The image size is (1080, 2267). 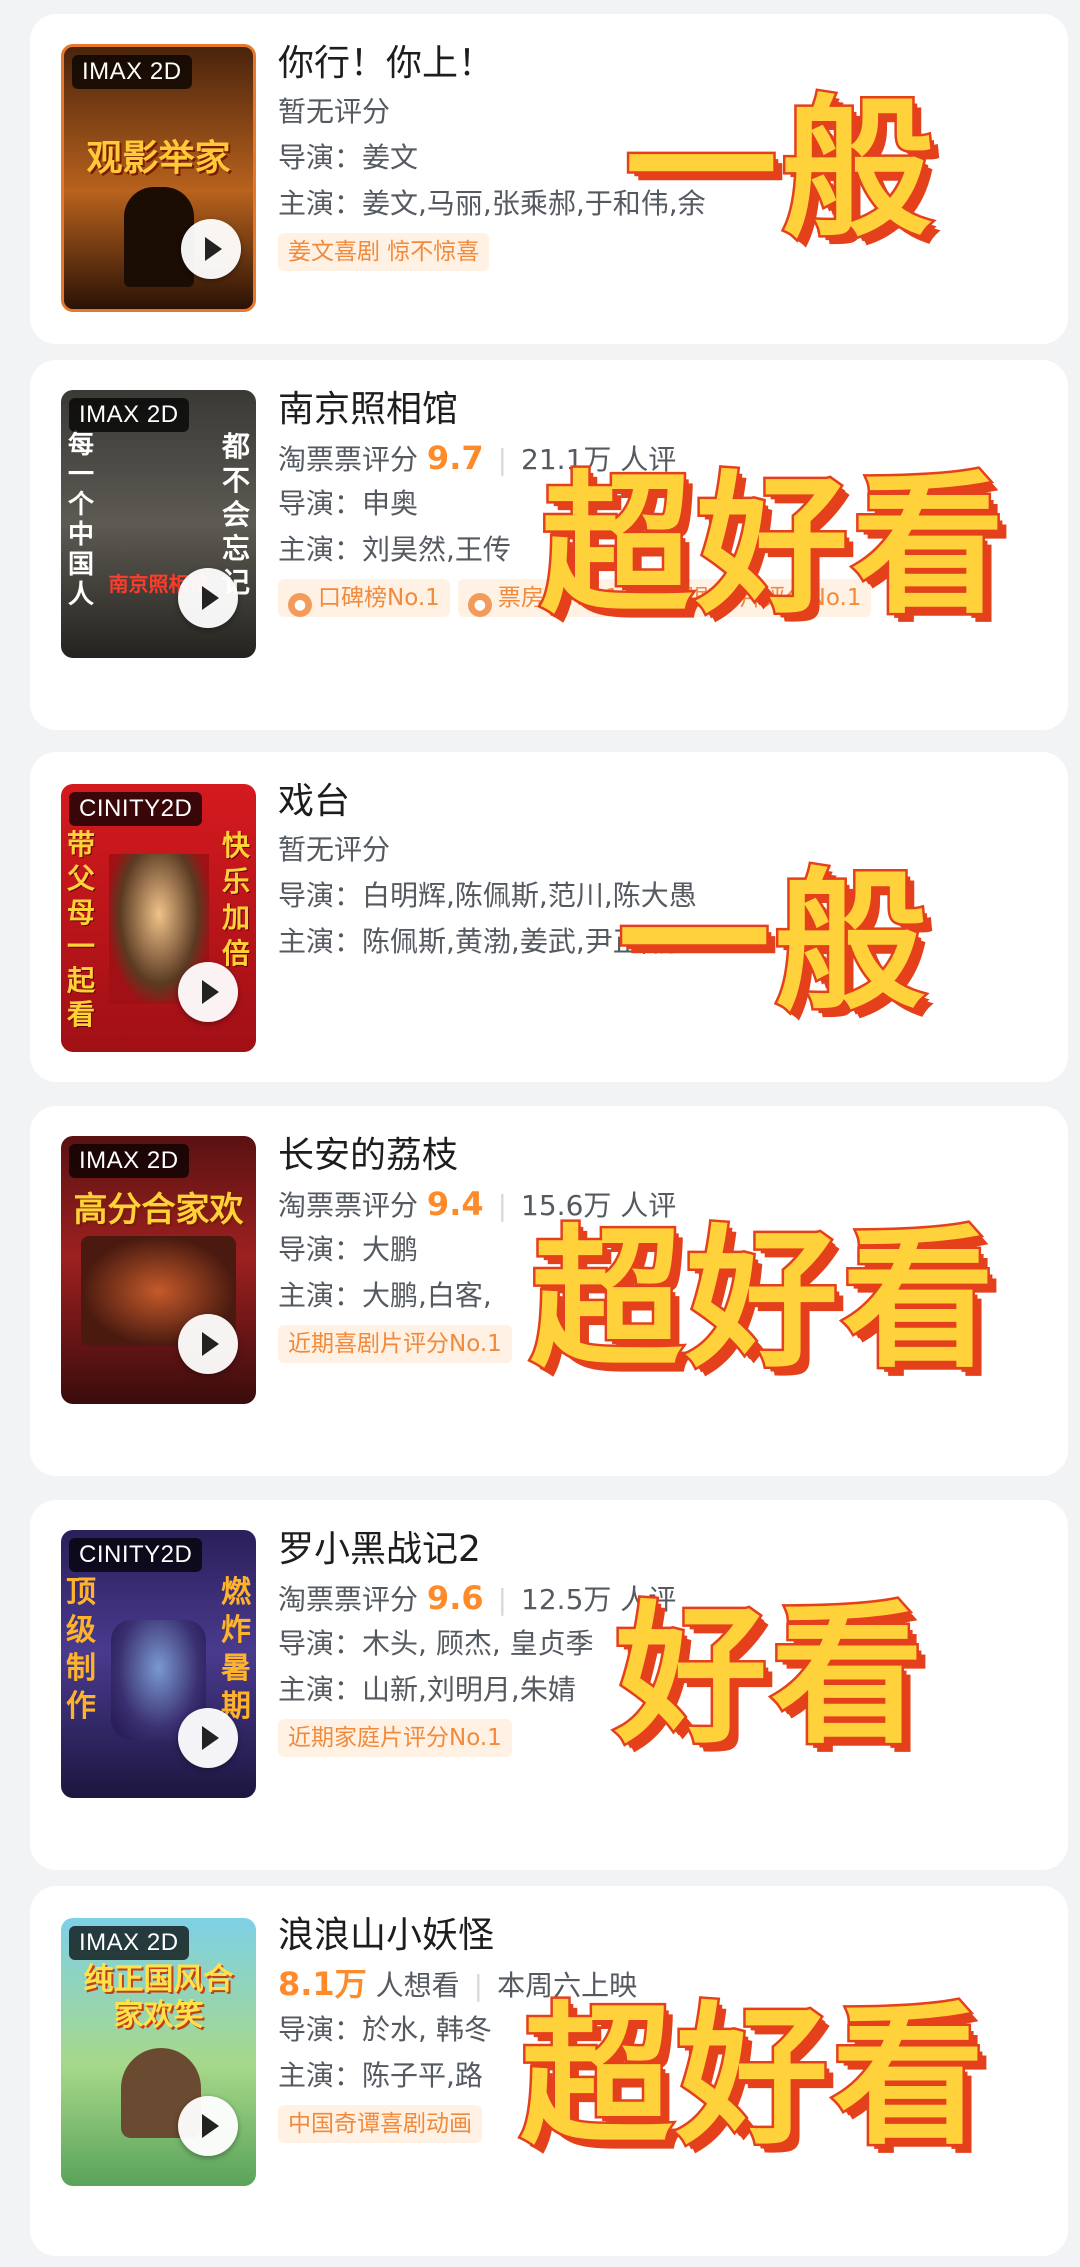 I want to click on want-count: 8.1万, so click(x=322, y=1984).